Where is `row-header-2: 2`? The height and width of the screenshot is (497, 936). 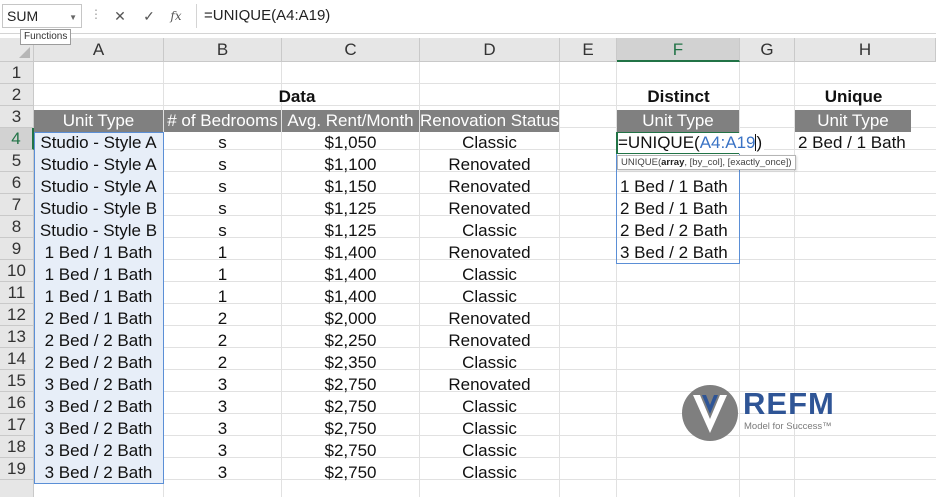
row-header-2: 2 is located at coordinates (17, 95).